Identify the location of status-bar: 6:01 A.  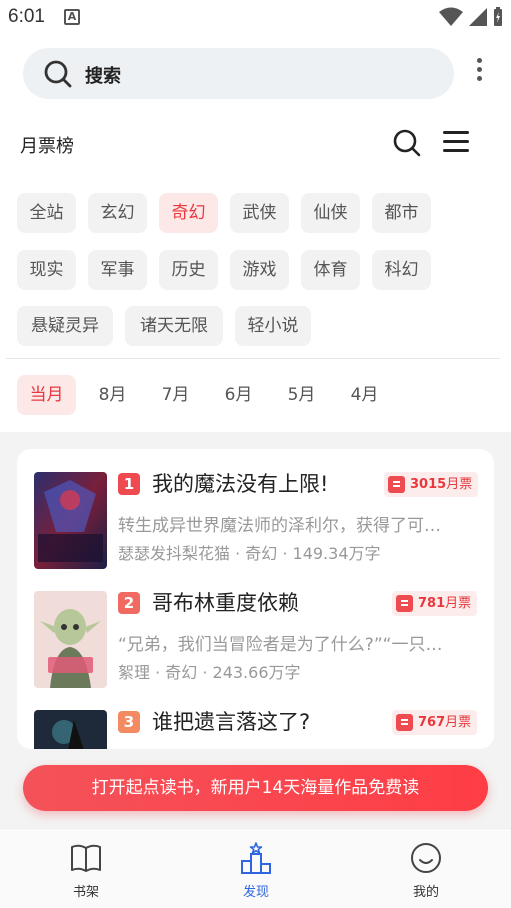
(255, 17).